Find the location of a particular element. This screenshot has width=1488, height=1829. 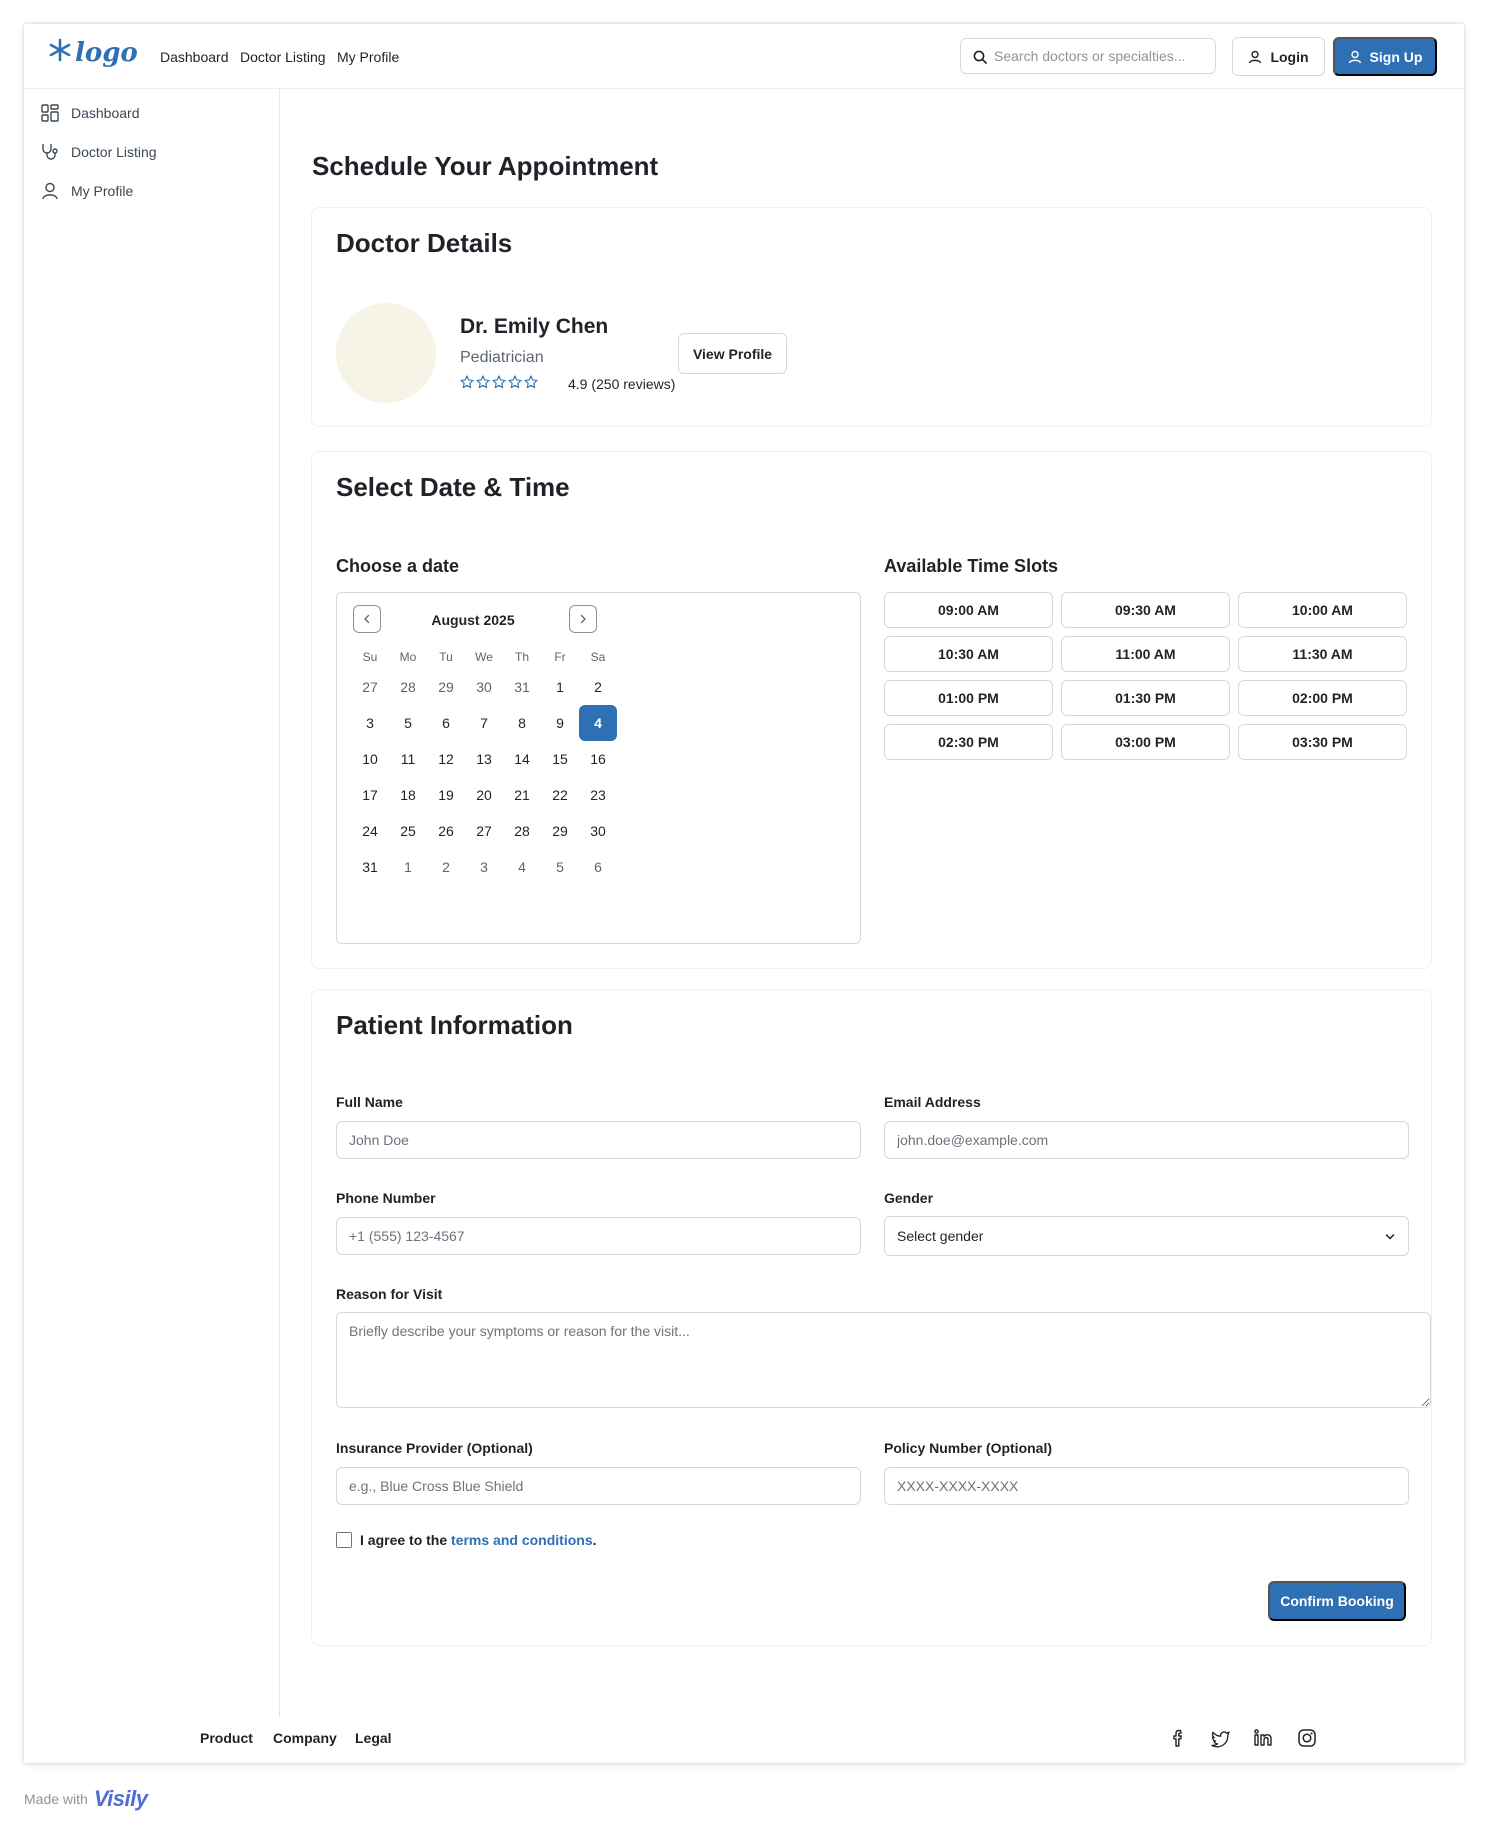

login-label: Login is located at coordinates (1289, 56).